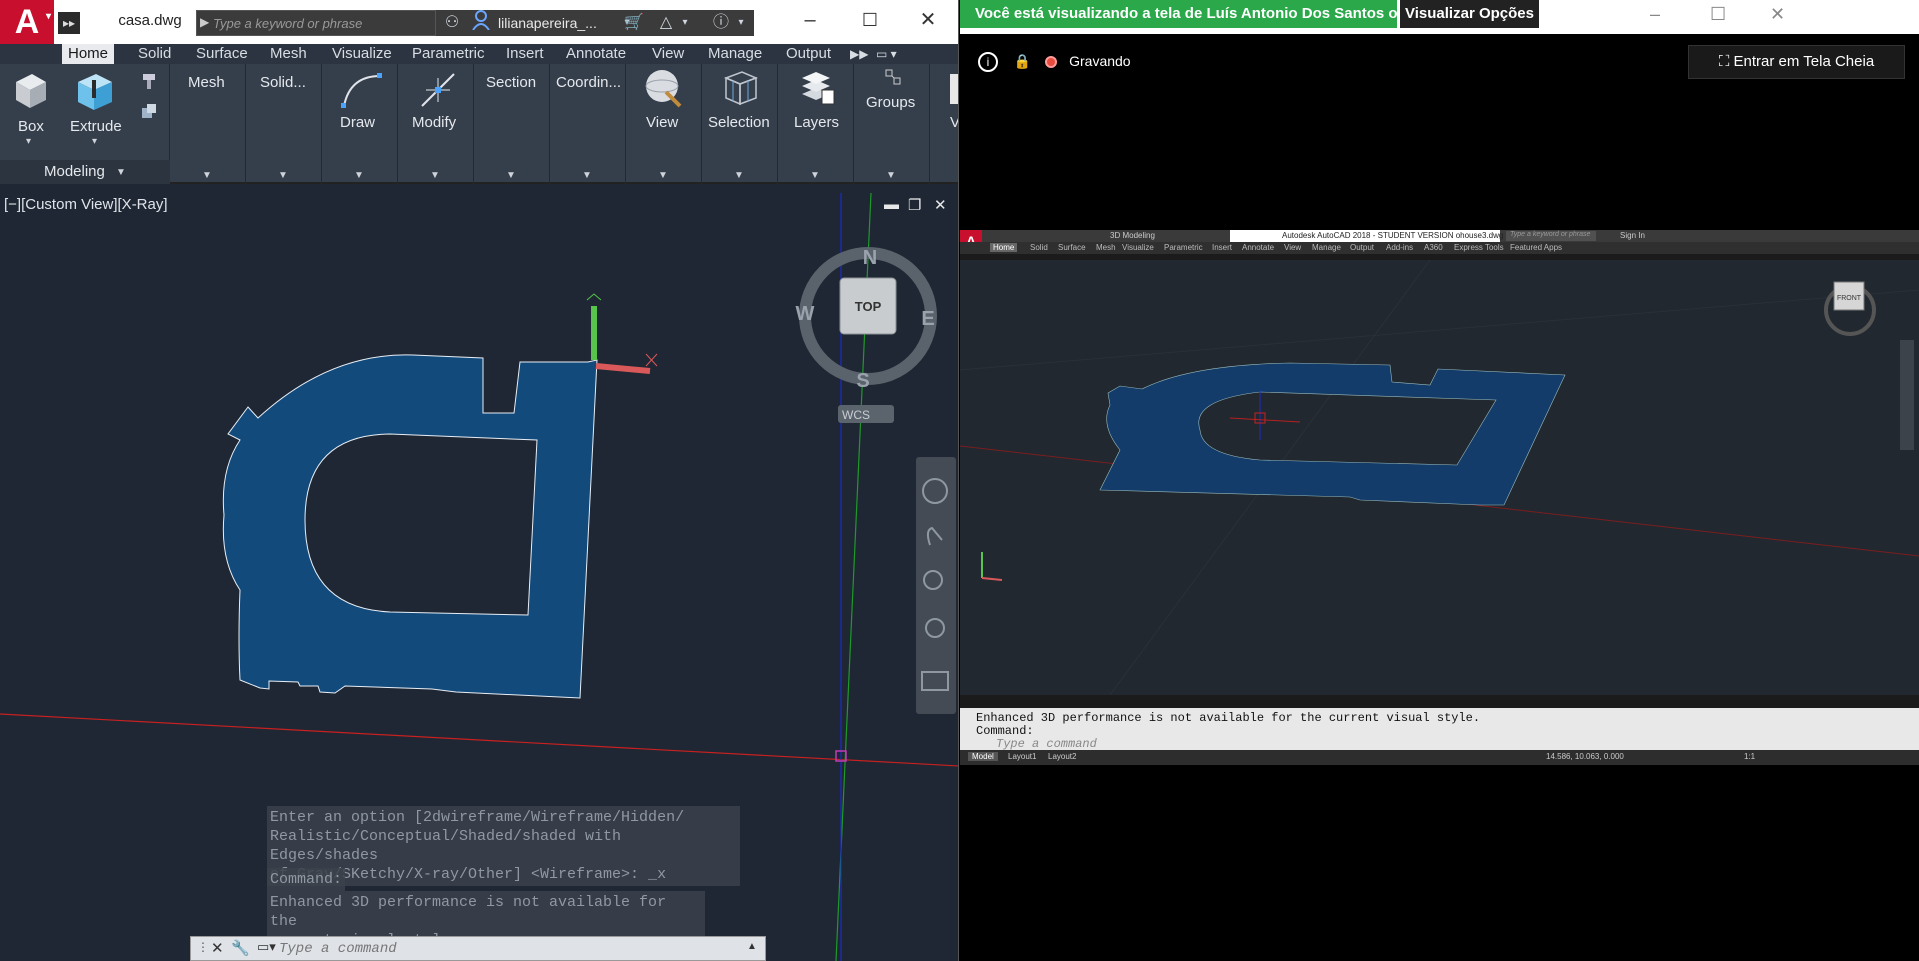 This screenshot has height=961, width=1919. Describe the element at coordinates (752, 946) in the screenshot. I see `command-history-toggle-icon: ▲` at that location.